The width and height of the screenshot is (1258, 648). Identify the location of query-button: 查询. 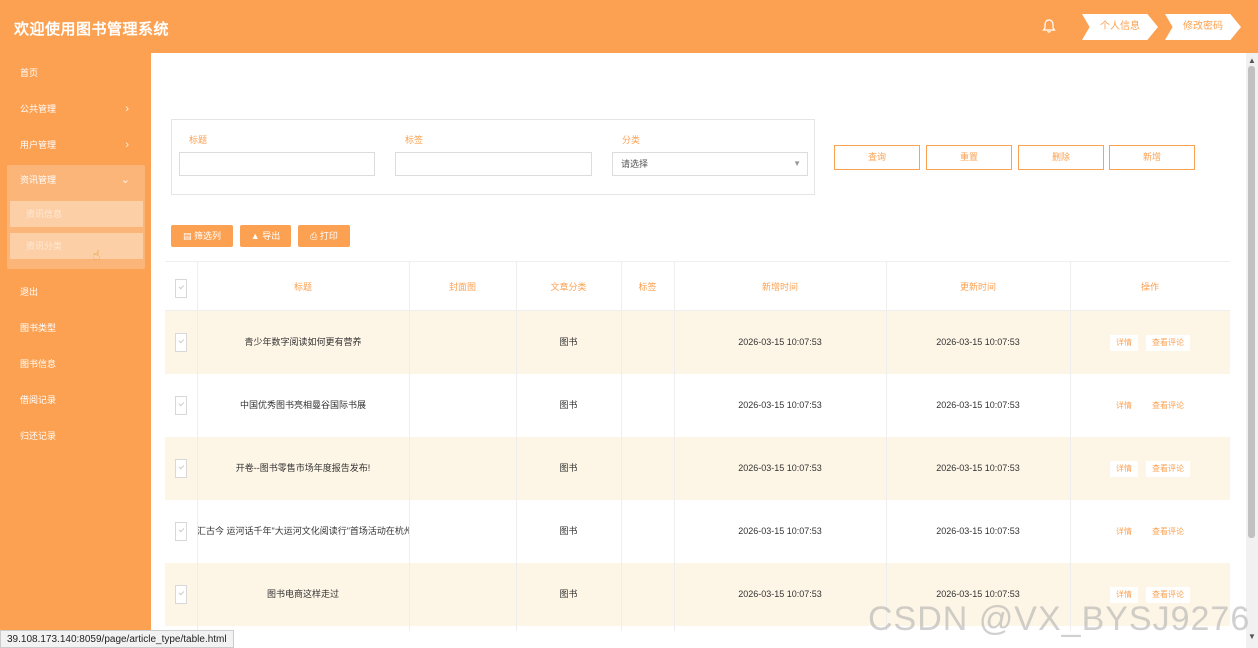
(877, 157).